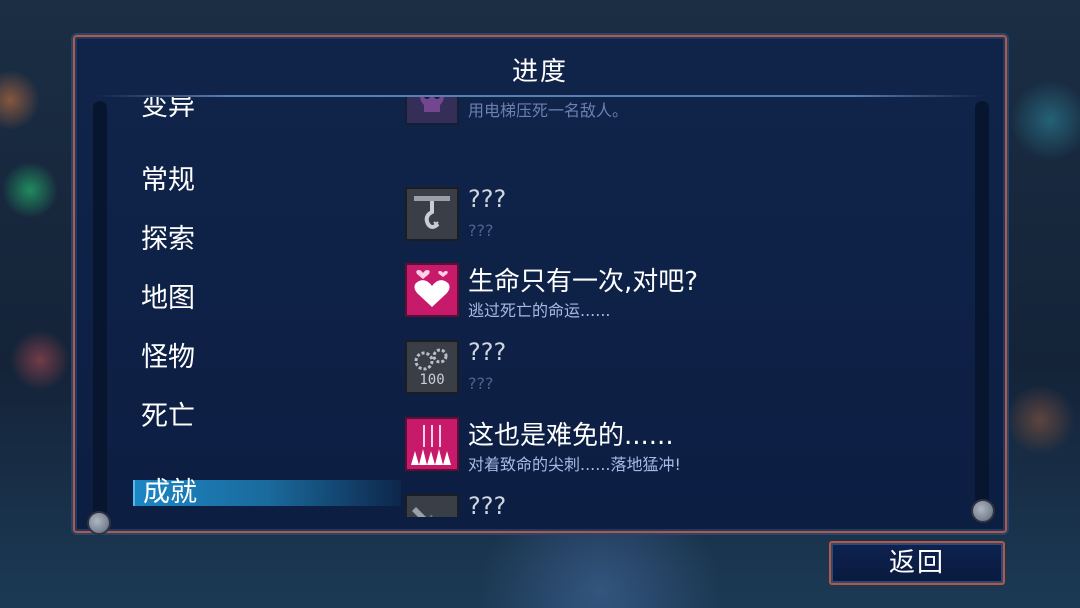 This screenshot has height=608, width=1080. What do you see at coordinates (268, 358) in the screenshot?
I see `category-monsters: 怪物` at bounding box center [268, 358].